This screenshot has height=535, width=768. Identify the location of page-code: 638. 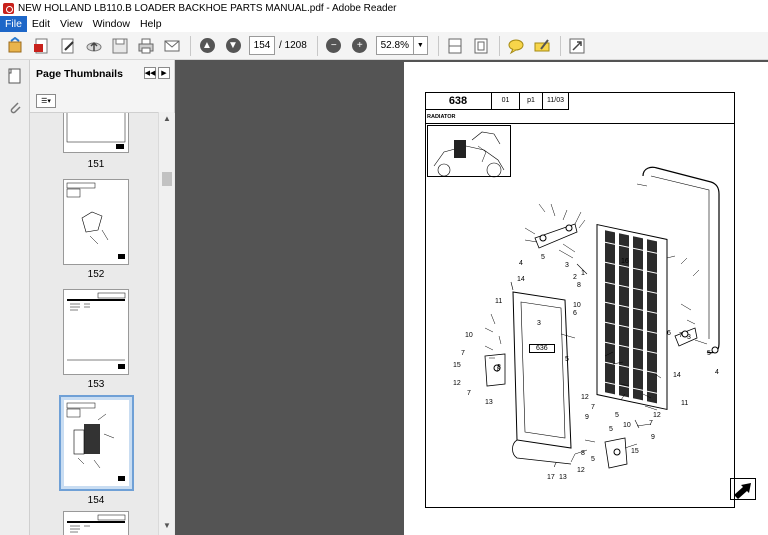
(458, 101).